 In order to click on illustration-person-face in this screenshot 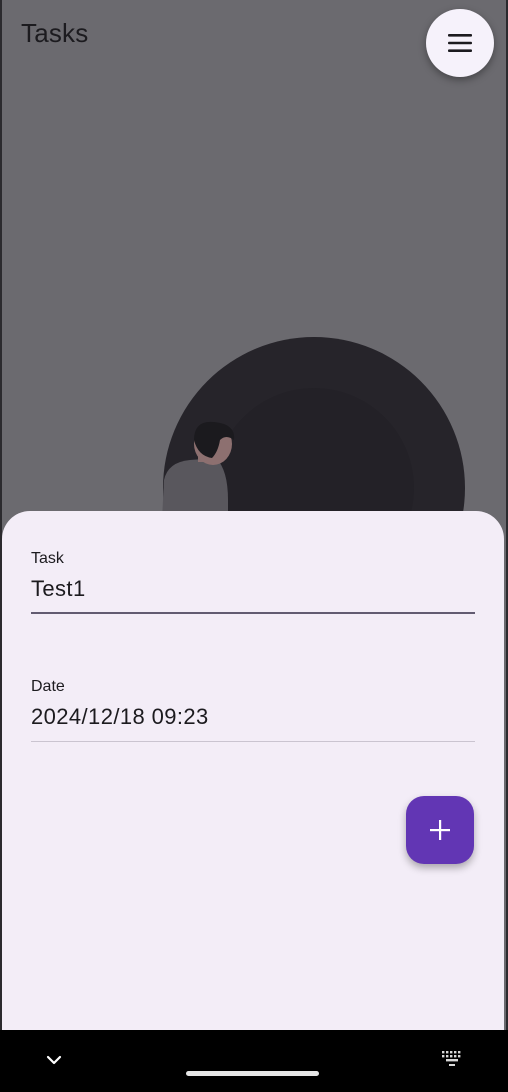, I will do `click(213, 444)`.